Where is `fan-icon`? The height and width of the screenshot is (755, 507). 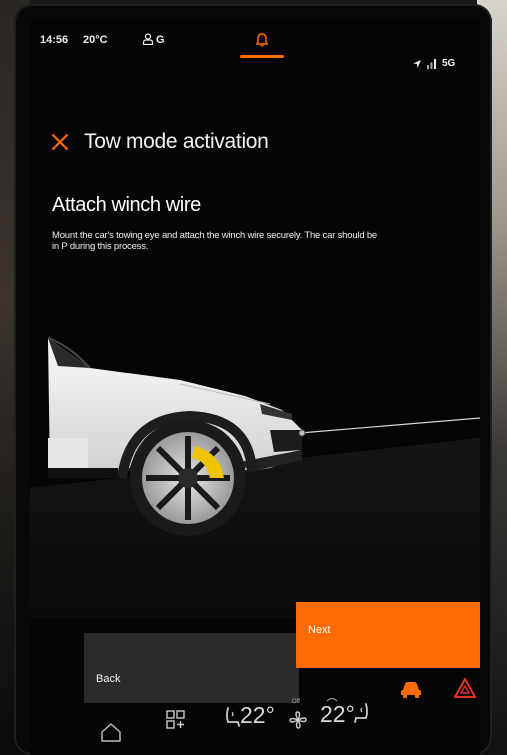 fan-icon is located at coordinates (298, 720).